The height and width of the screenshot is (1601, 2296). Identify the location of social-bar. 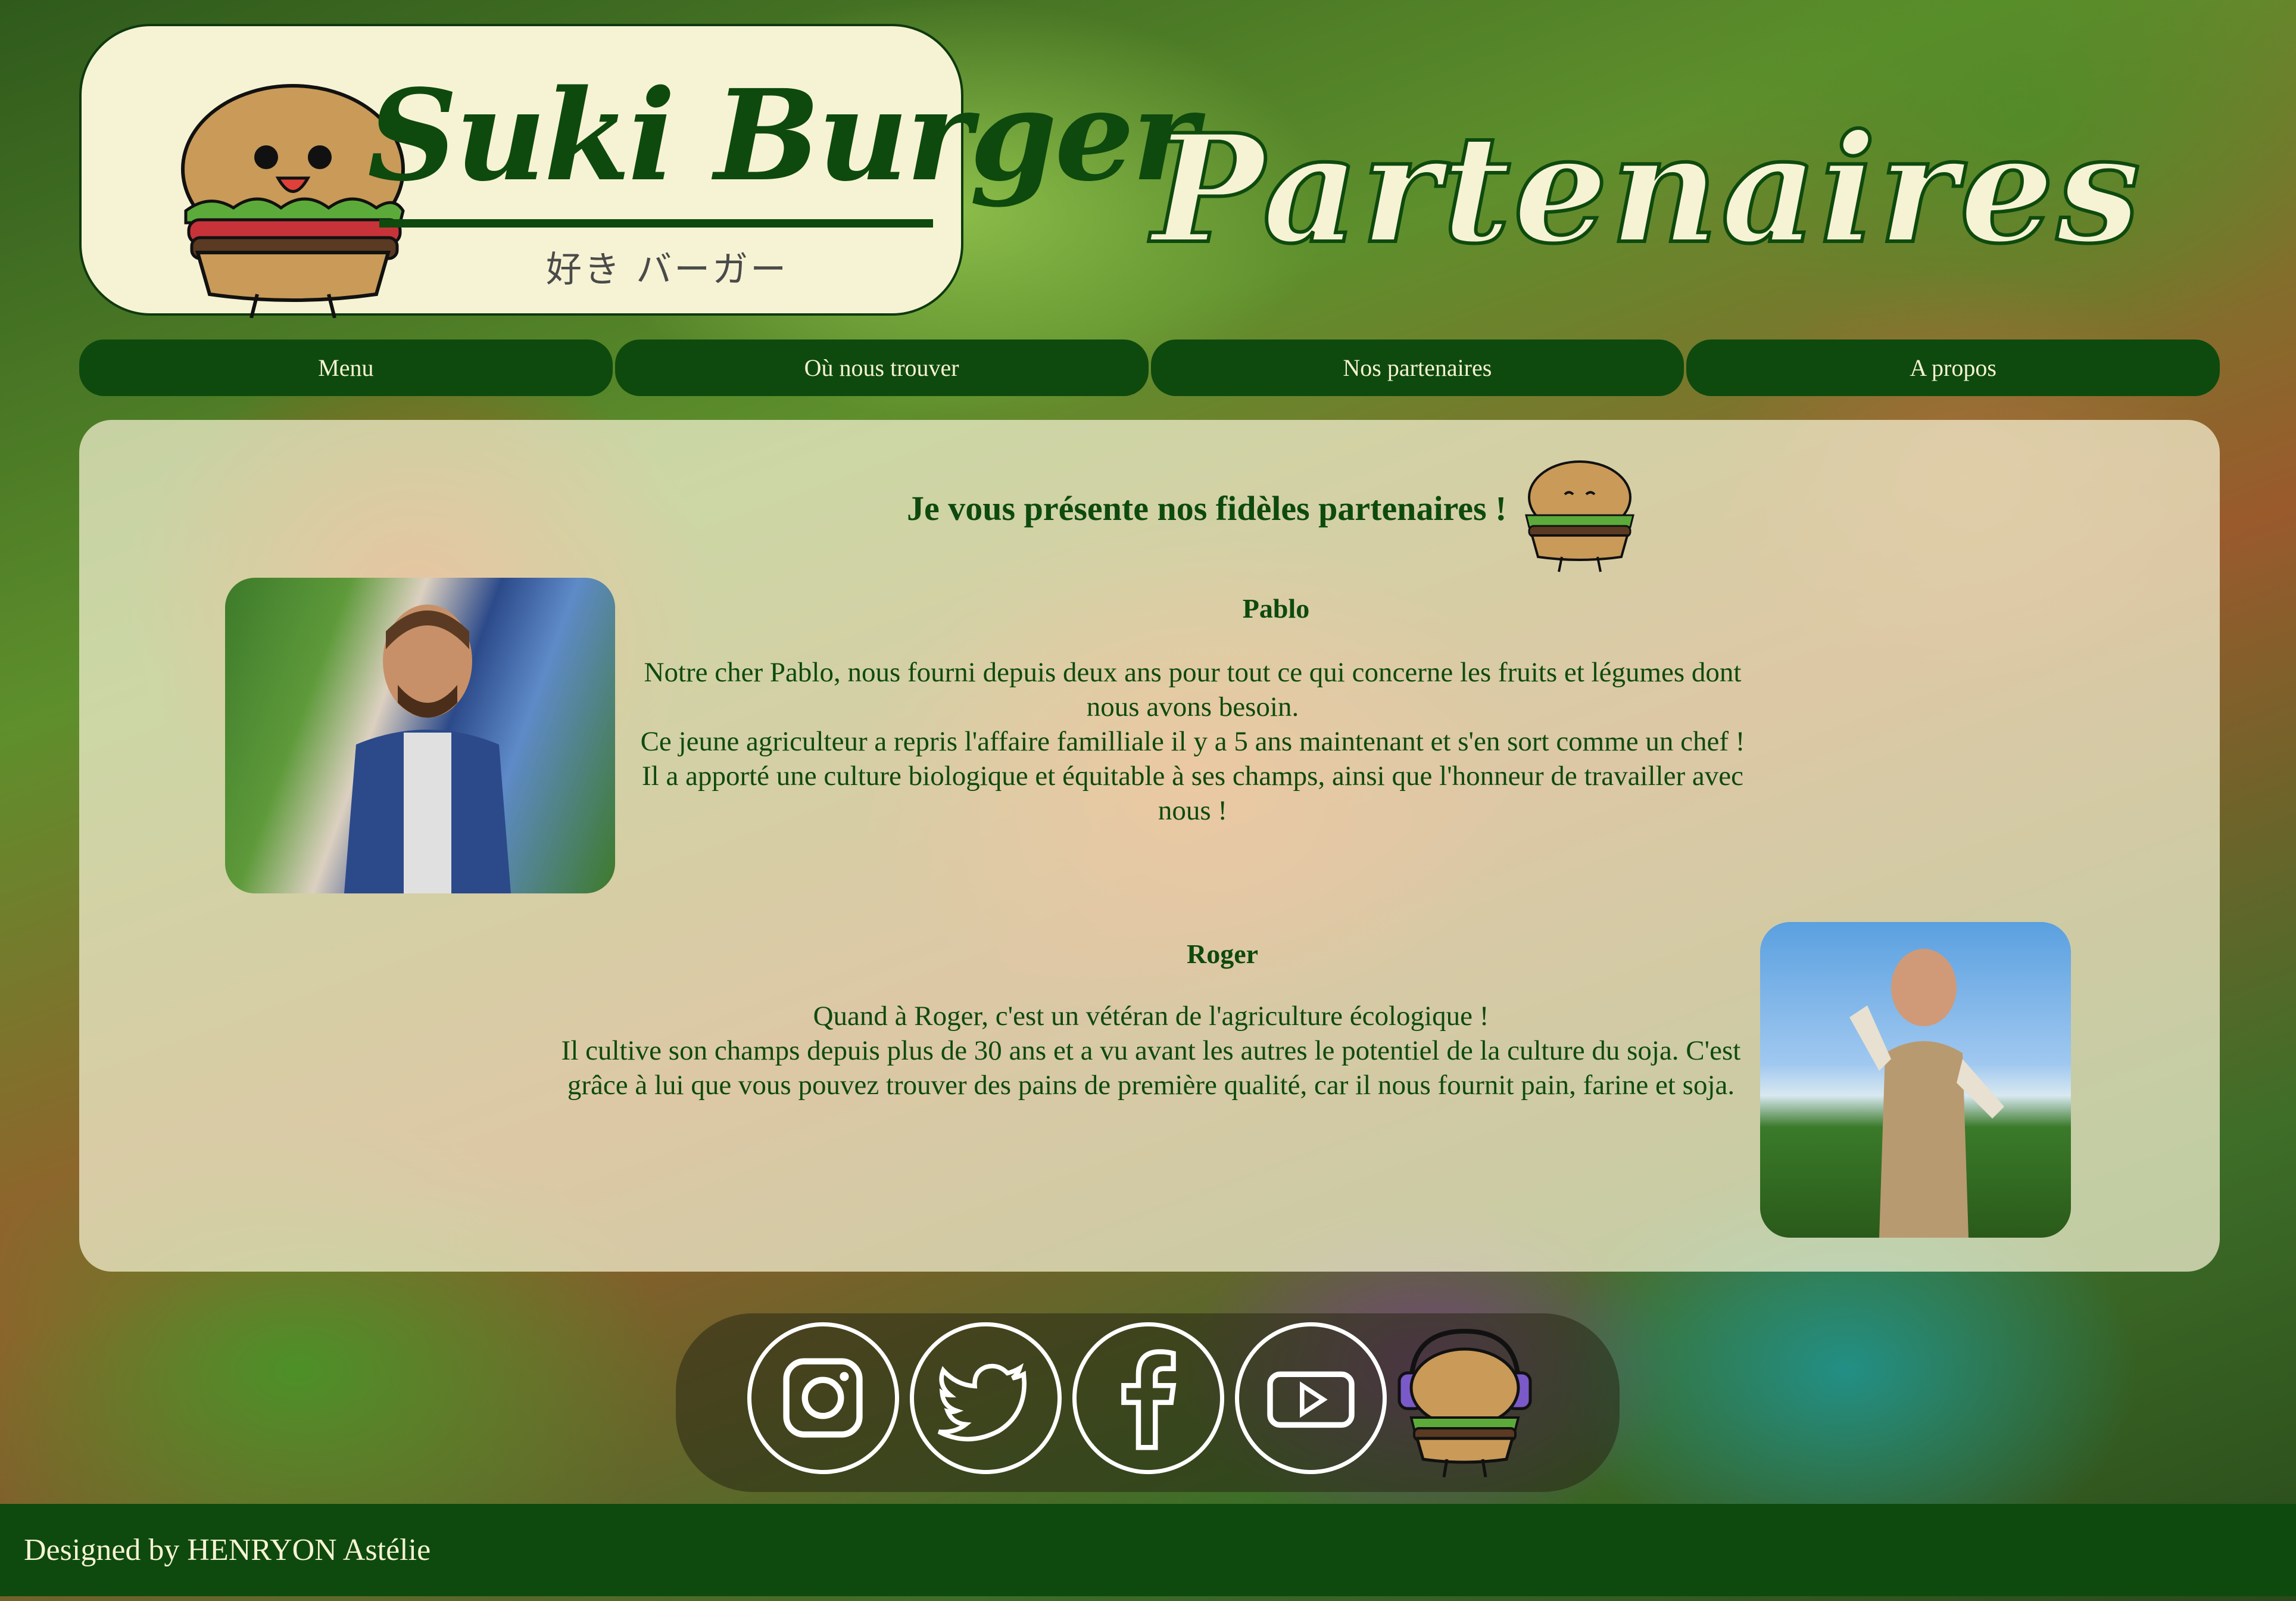
(1148, 1403).